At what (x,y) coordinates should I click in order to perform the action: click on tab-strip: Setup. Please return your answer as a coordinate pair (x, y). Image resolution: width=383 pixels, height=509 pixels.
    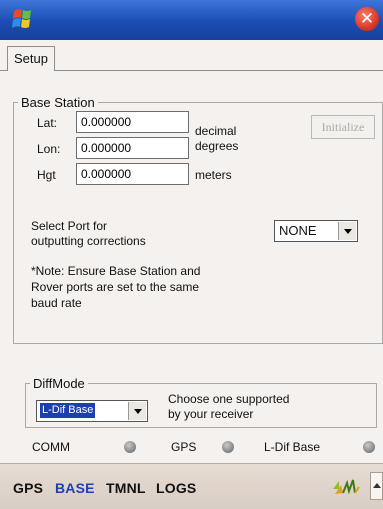
    Looking at the image, I should click on (191, 55).